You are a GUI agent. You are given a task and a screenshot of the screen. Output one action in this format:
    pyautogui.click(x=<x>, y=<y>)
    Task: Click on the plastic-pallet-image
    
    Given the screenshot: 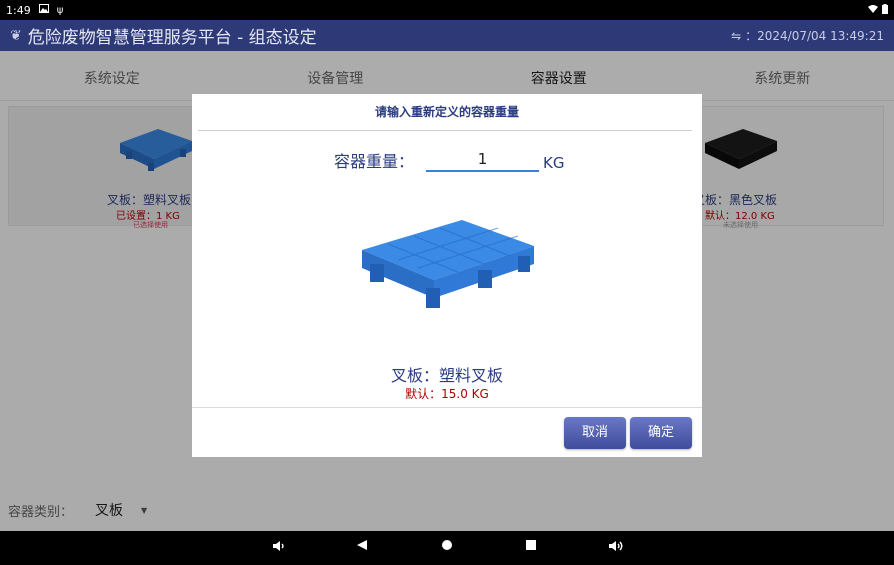 What is the action you would take?
    pyautogui.click(x=448, y=264)
    